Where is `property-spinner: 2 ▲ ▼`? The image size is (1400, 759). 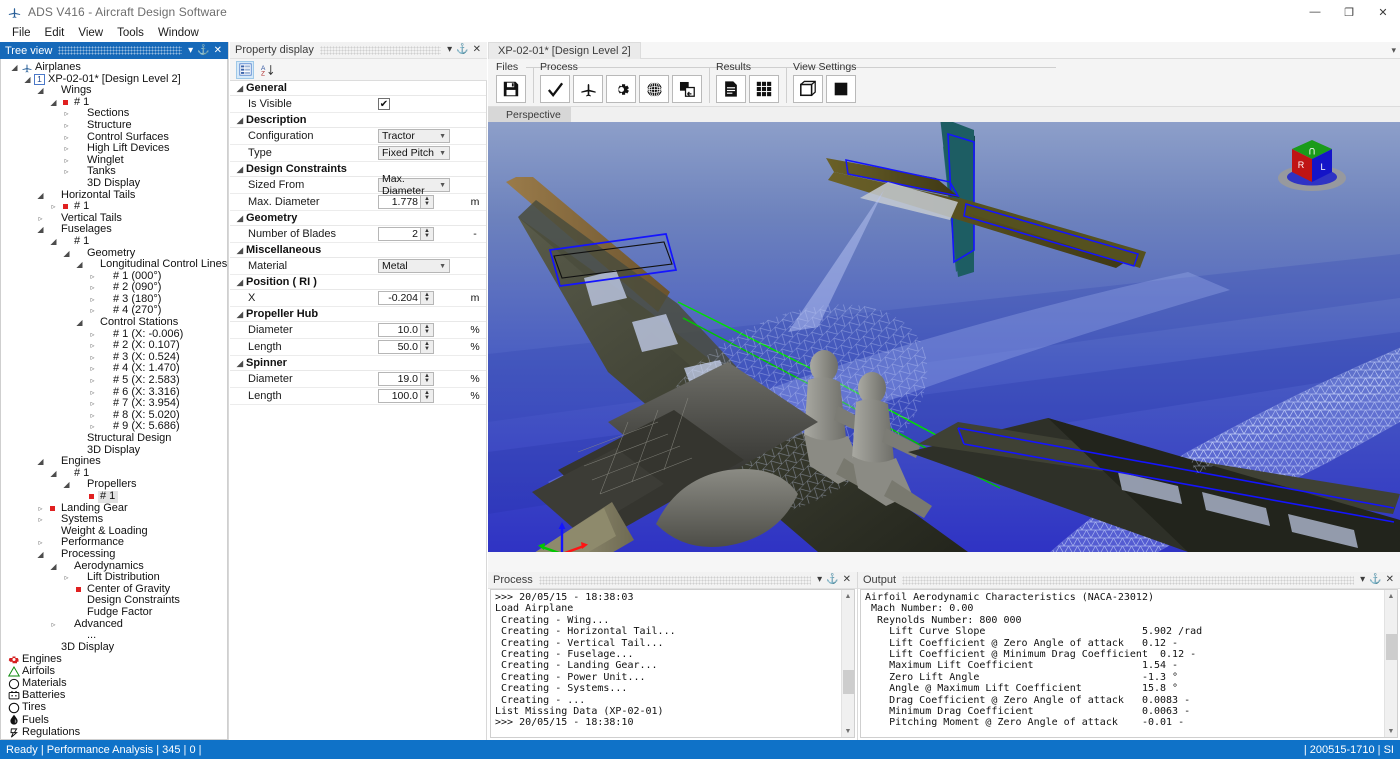 property-spinner: 2 ▲ ▼ is located at coordinates (406, 234).